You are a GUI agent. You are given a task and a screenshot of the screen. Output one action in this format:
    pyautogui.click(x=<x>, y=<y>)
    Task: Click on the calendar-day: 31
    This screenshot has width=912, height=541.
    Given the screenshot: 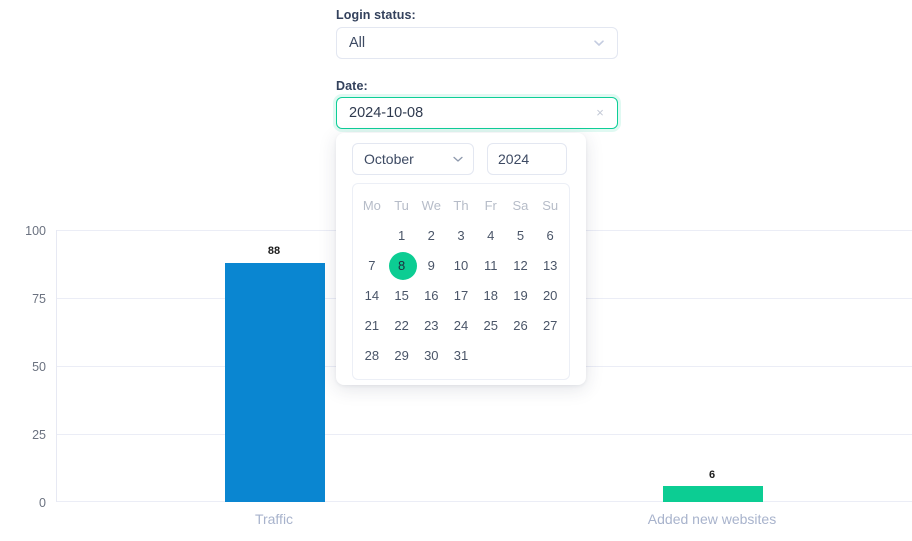 What is the action you would take?
    pyautogui.click(x=461, y=356)
    